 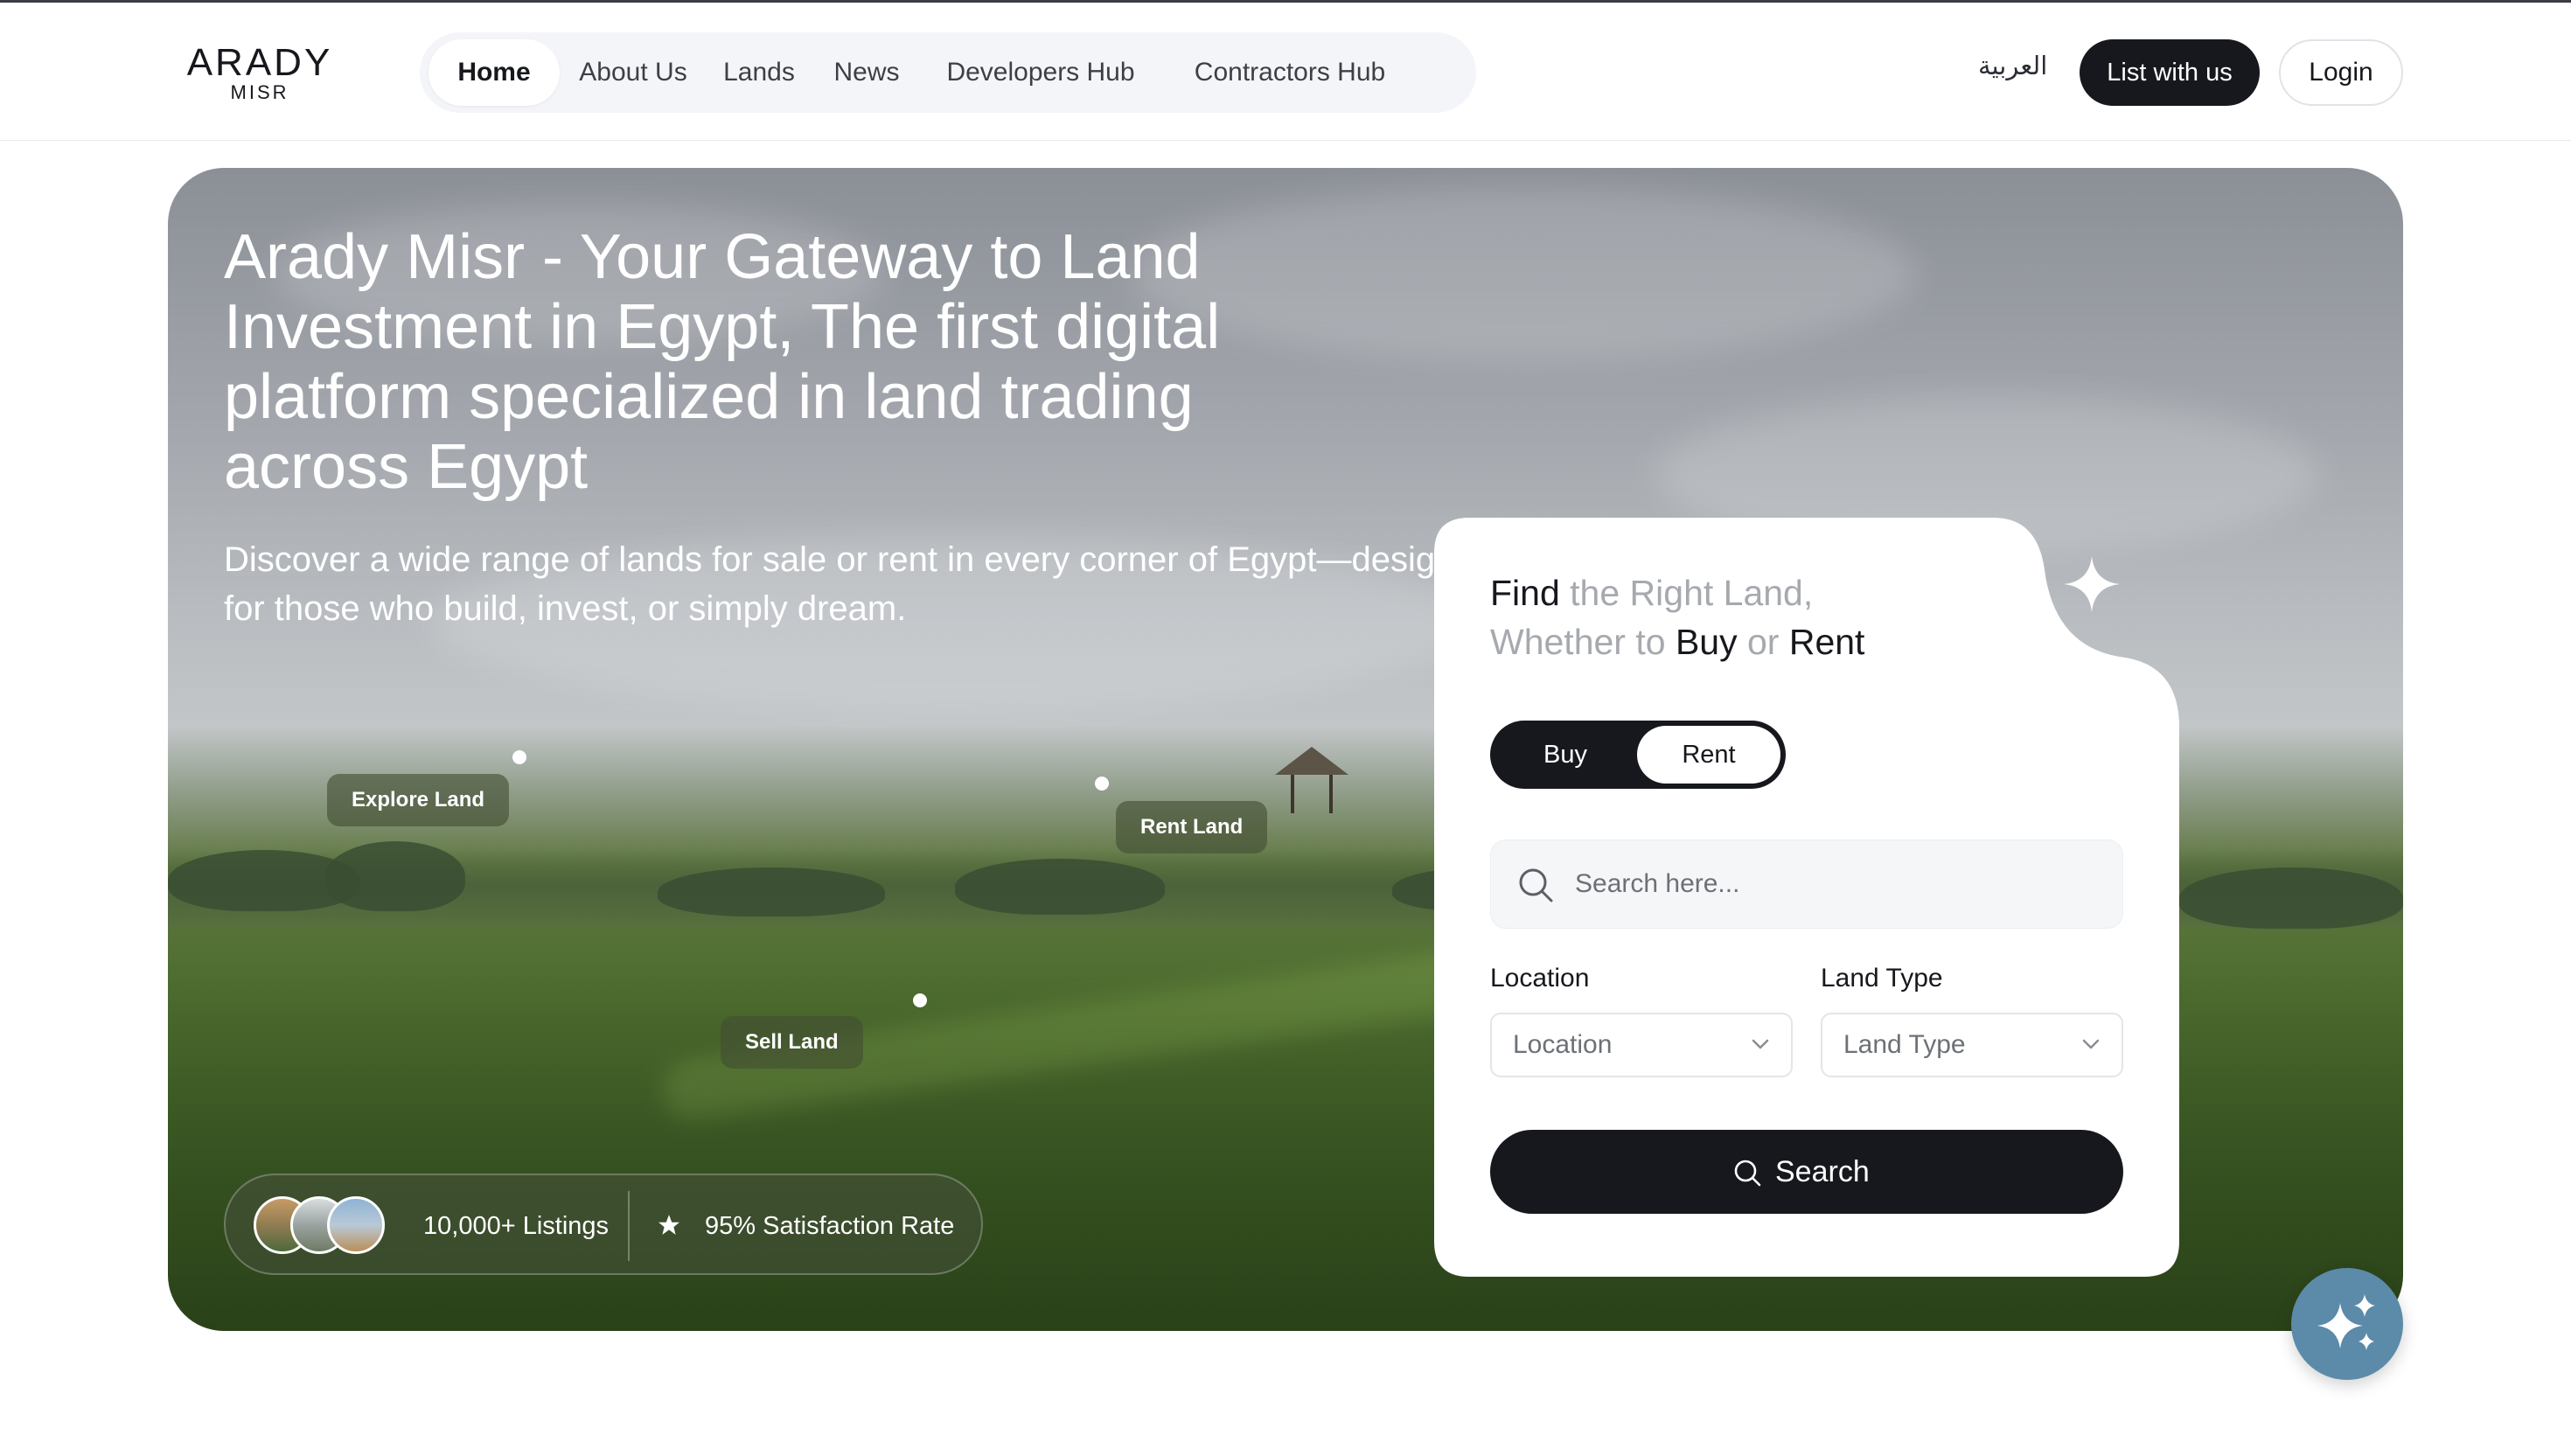 I want to click on toggle-buy: Buy, so click(x=1565, y=755).